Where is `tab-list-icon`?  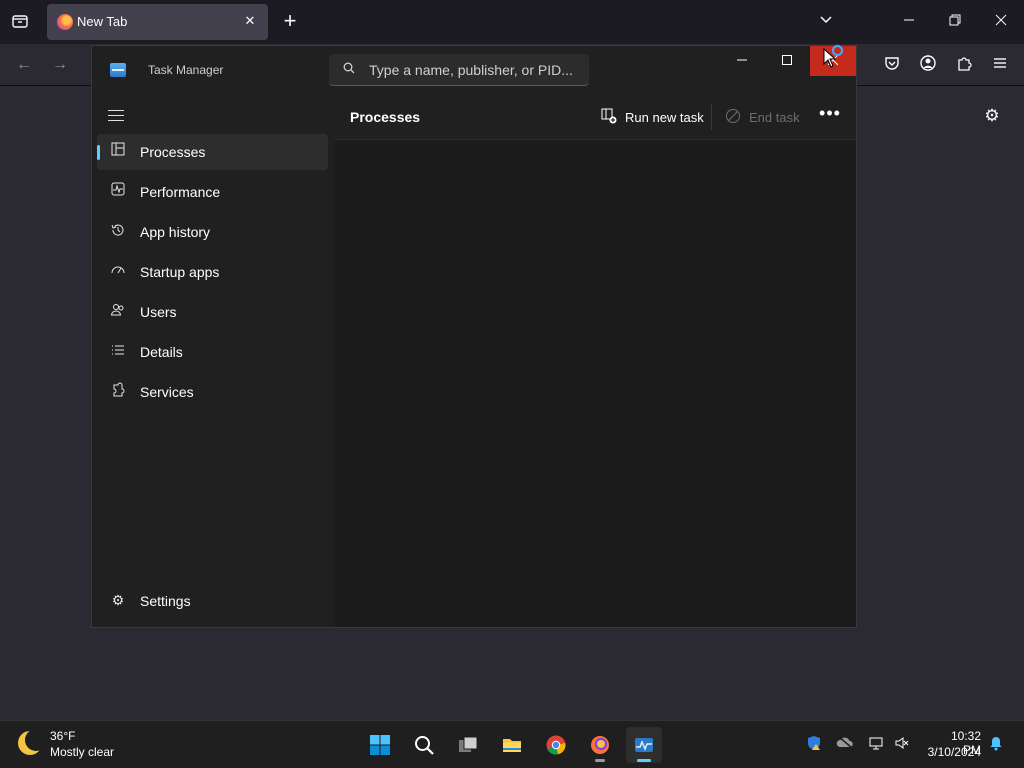 tab-list-icon is located at coordinates (20, 22).